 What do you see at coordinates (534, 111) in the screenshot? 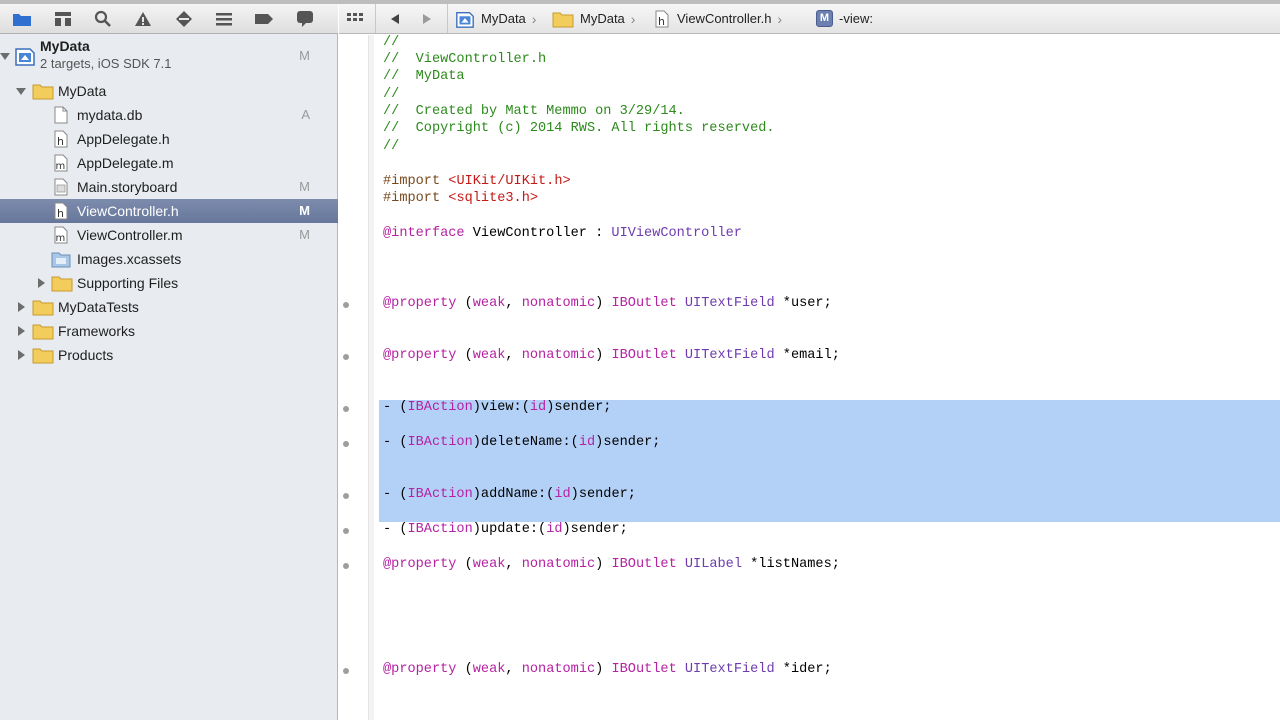
I see `code-line: // Created by Matt Memmo on 3/29/14.` at bounding box center [534, 111].